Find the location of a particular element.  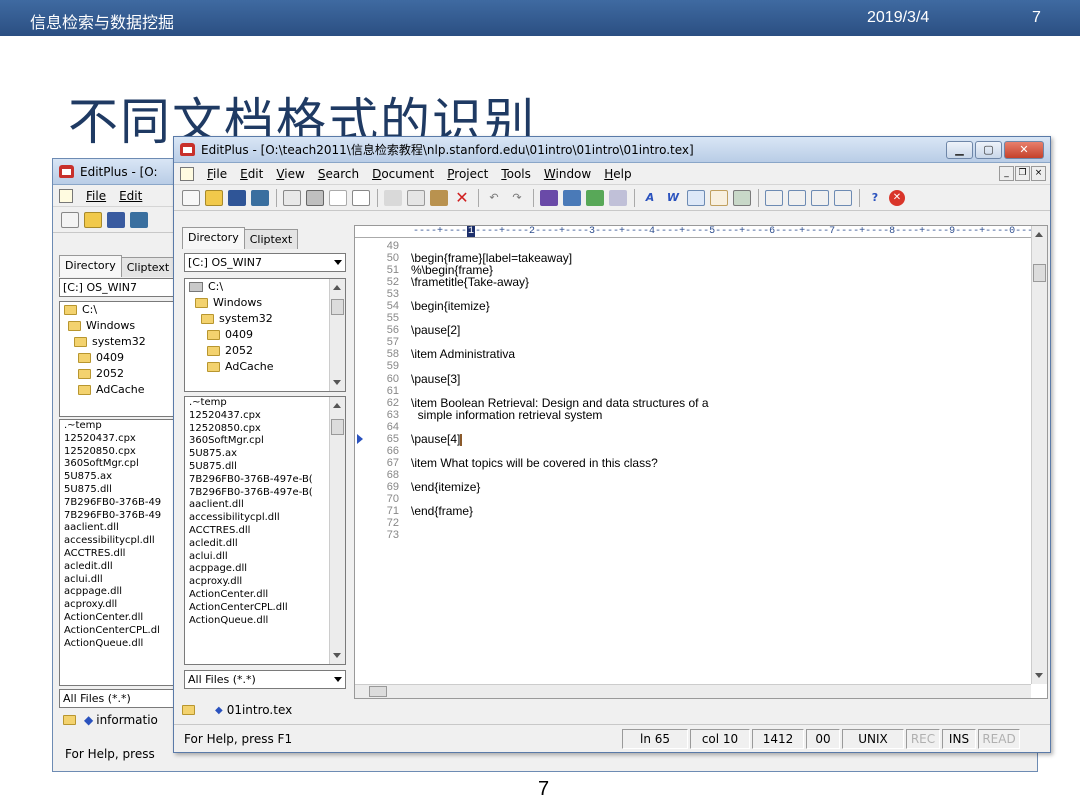

back-tab-directory: Directory is located at coordinates (90, 266).